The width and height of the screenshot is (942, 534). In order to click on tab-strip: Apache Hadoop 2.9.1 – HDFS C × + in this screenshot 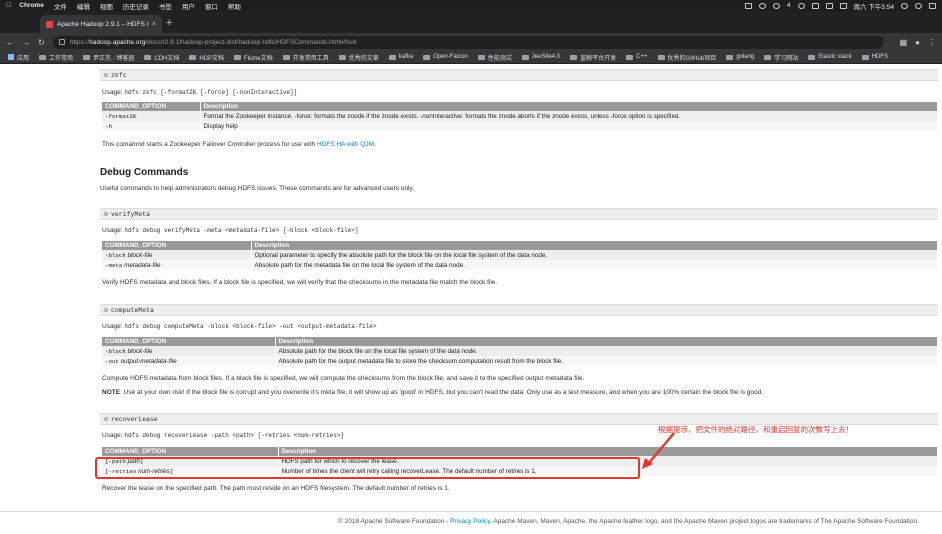, I will do `click(471, 22)`.